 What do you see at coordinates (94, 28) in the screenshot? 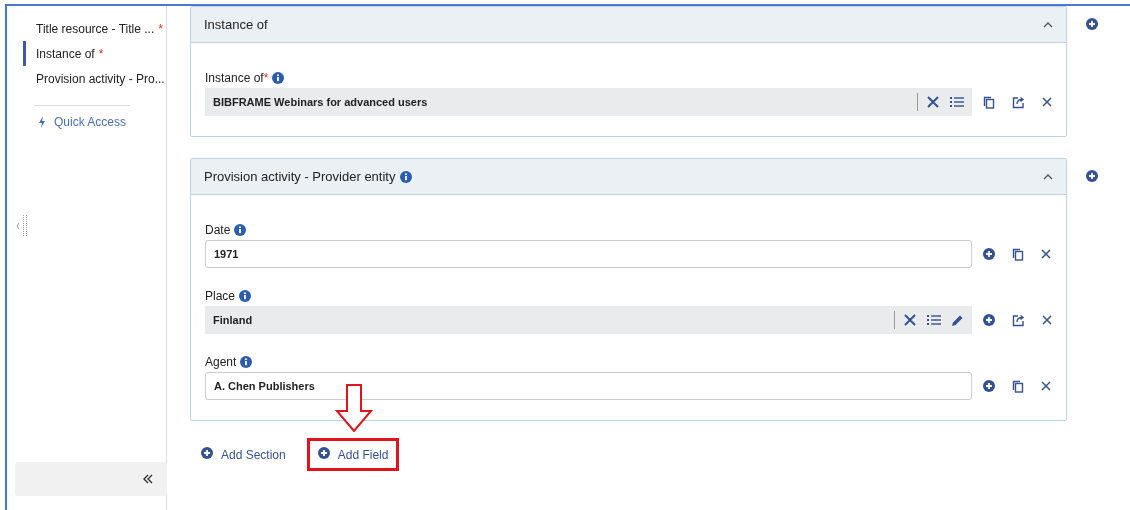
I see `sidebar-item: Title resource - Title ... *` at bounding box center [94, 28].